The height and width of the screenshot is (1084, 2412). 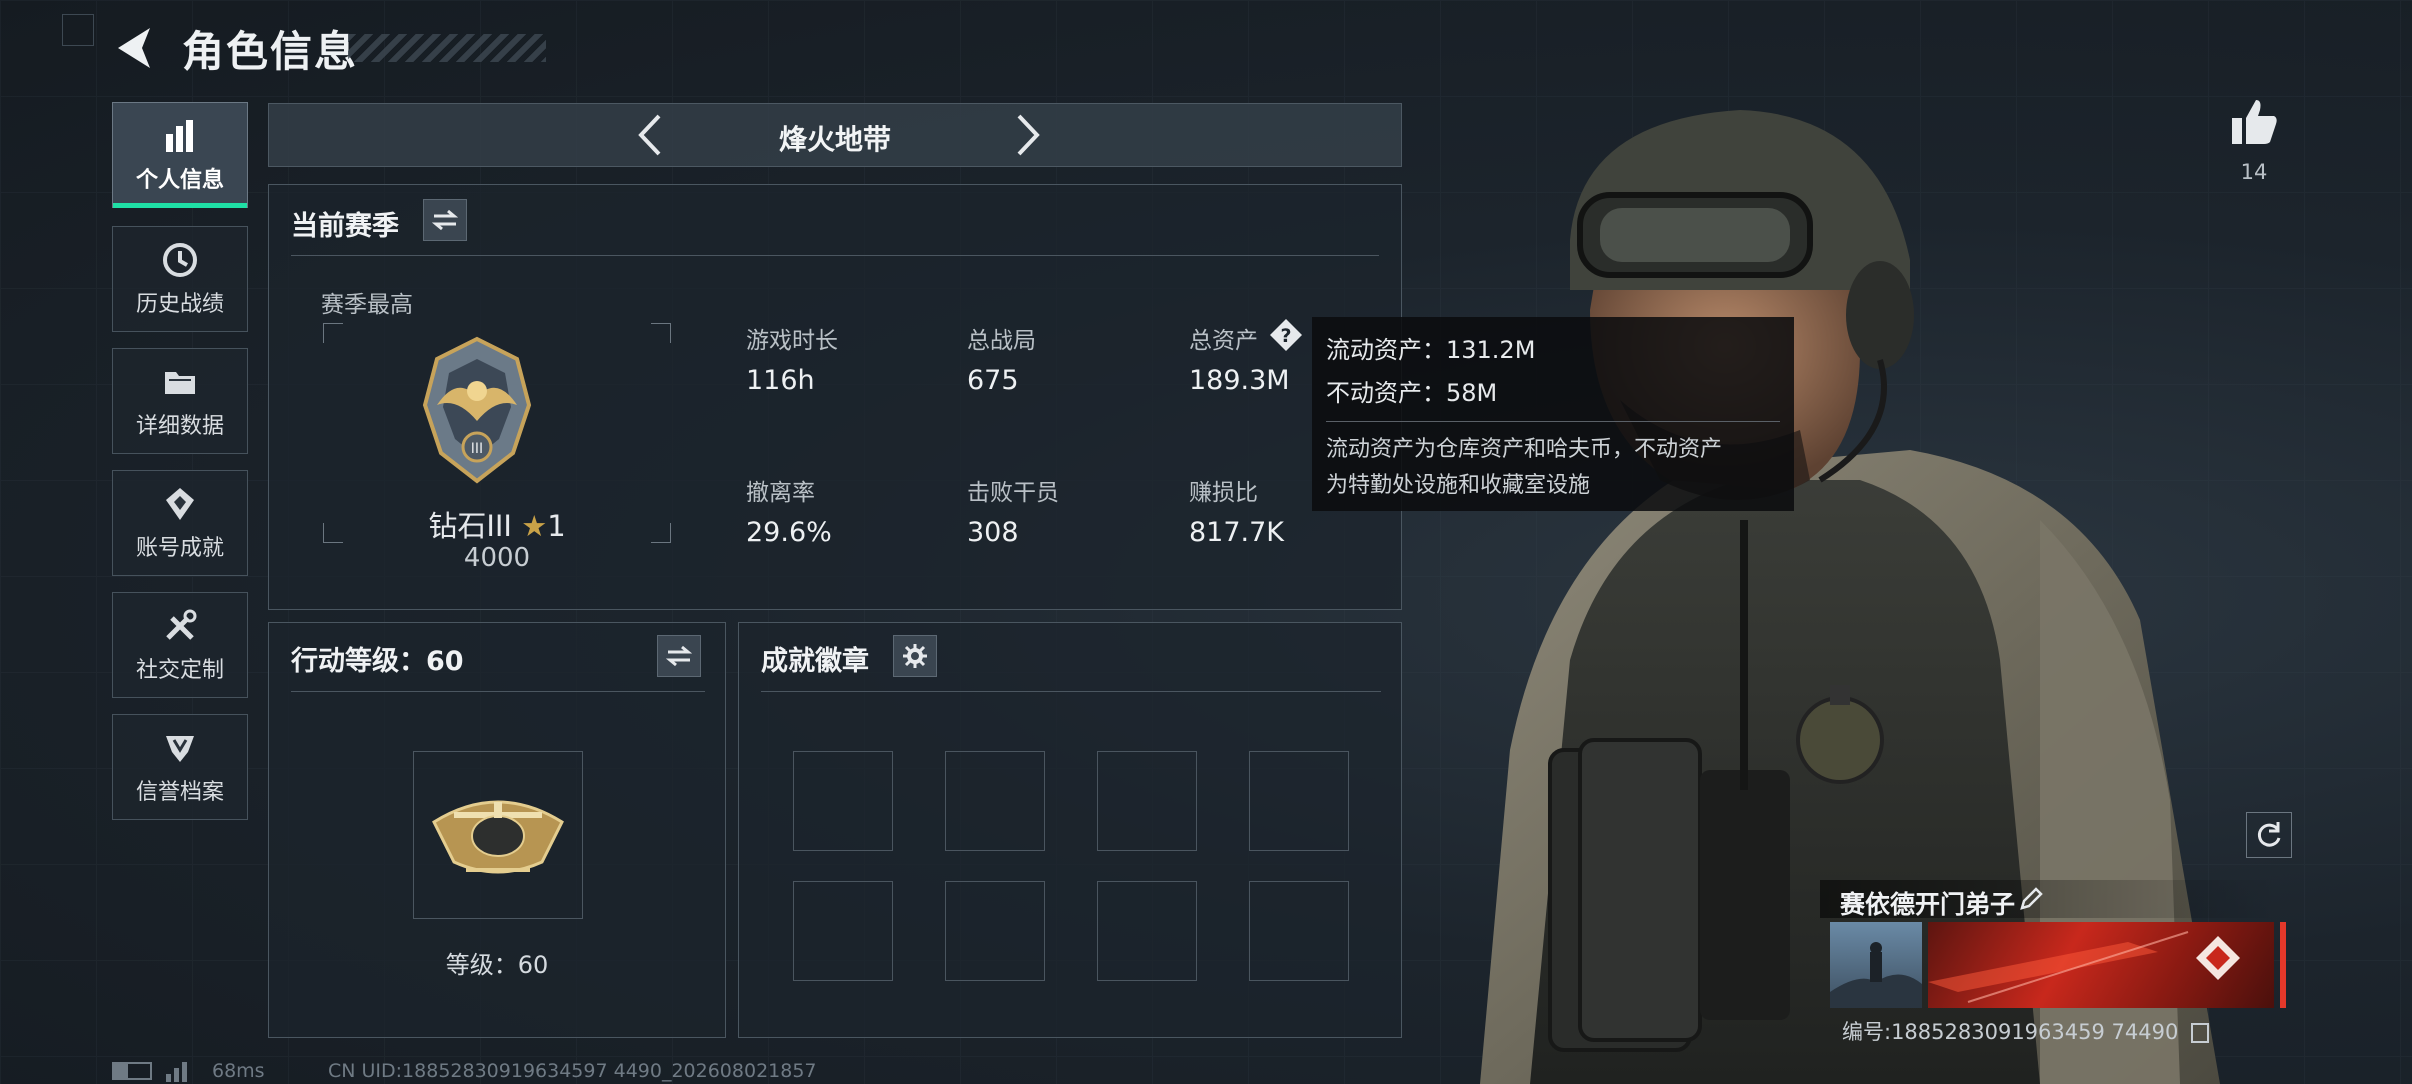 What do you see at coordinates (176, 1072) in the screenshot?
I see `signal-icon` at bounding box center [176, 1072].